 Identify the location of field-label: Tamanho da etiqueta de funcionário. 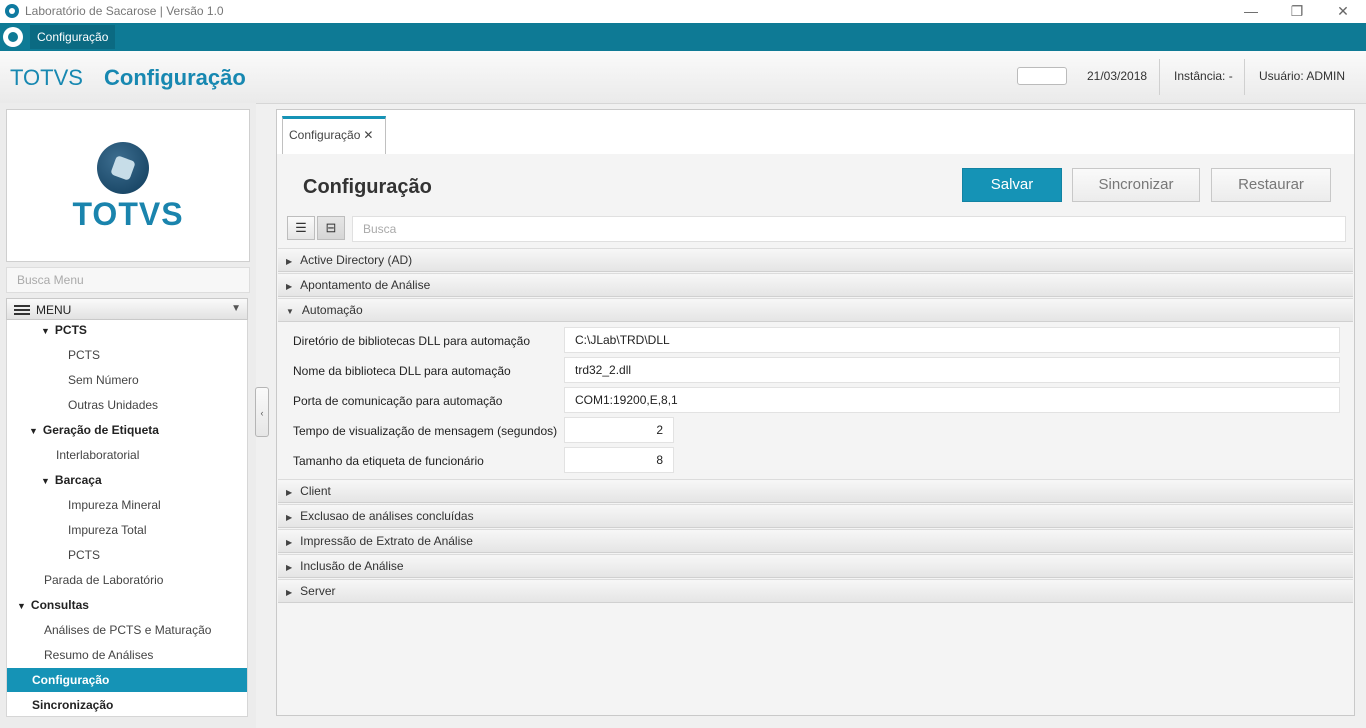
(388, 461).